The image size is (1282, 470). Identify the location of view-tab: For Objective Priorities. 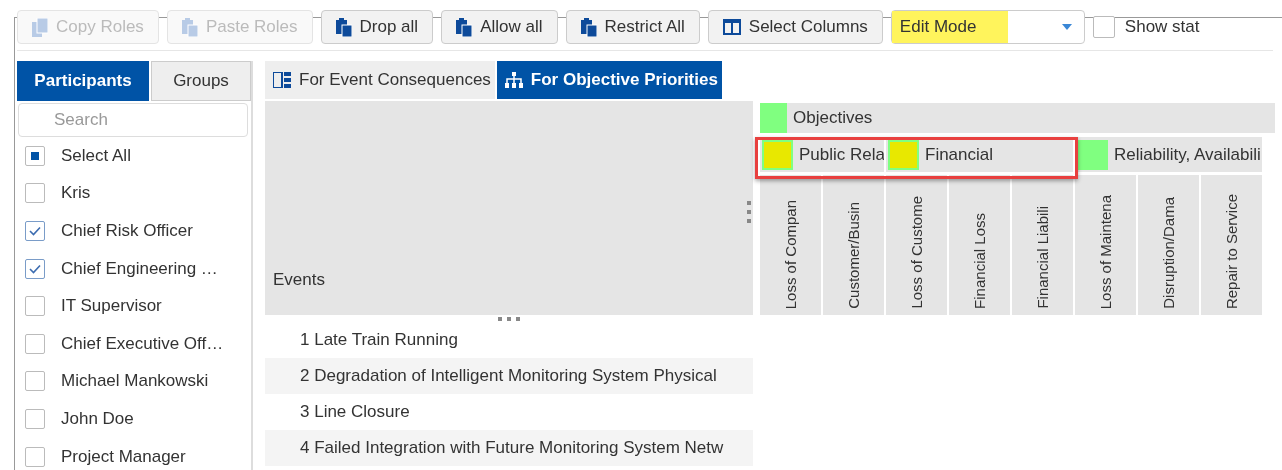
(609, 80).